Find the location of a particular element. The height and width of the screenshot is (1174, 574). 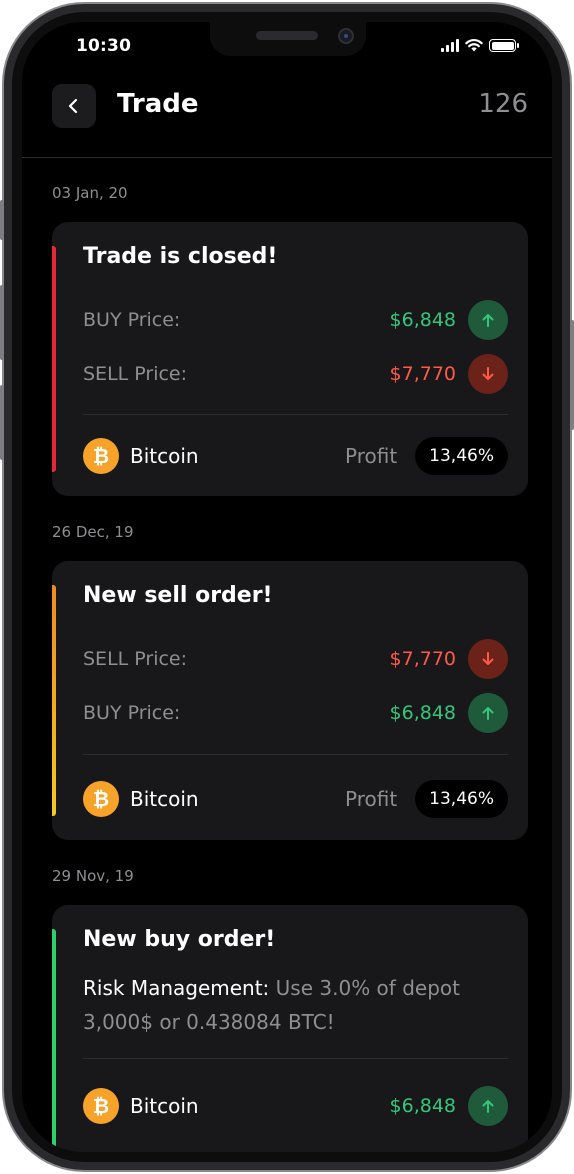

trade-count: 126 is located at coordinates (503, 104).